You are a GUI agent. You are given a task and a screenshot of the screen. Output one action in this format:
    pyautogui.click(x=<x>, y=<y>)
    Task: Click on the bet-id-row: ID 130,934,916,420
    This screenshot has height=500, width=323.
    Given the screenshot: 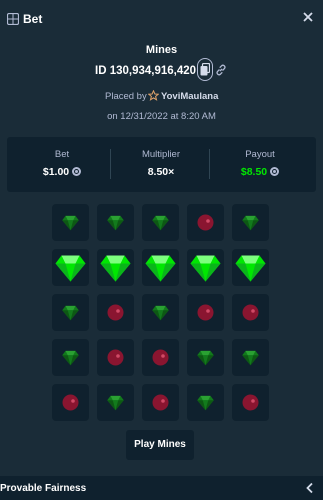 What is the action you would take?
    pyautogui.click(x=161, y=70)
    